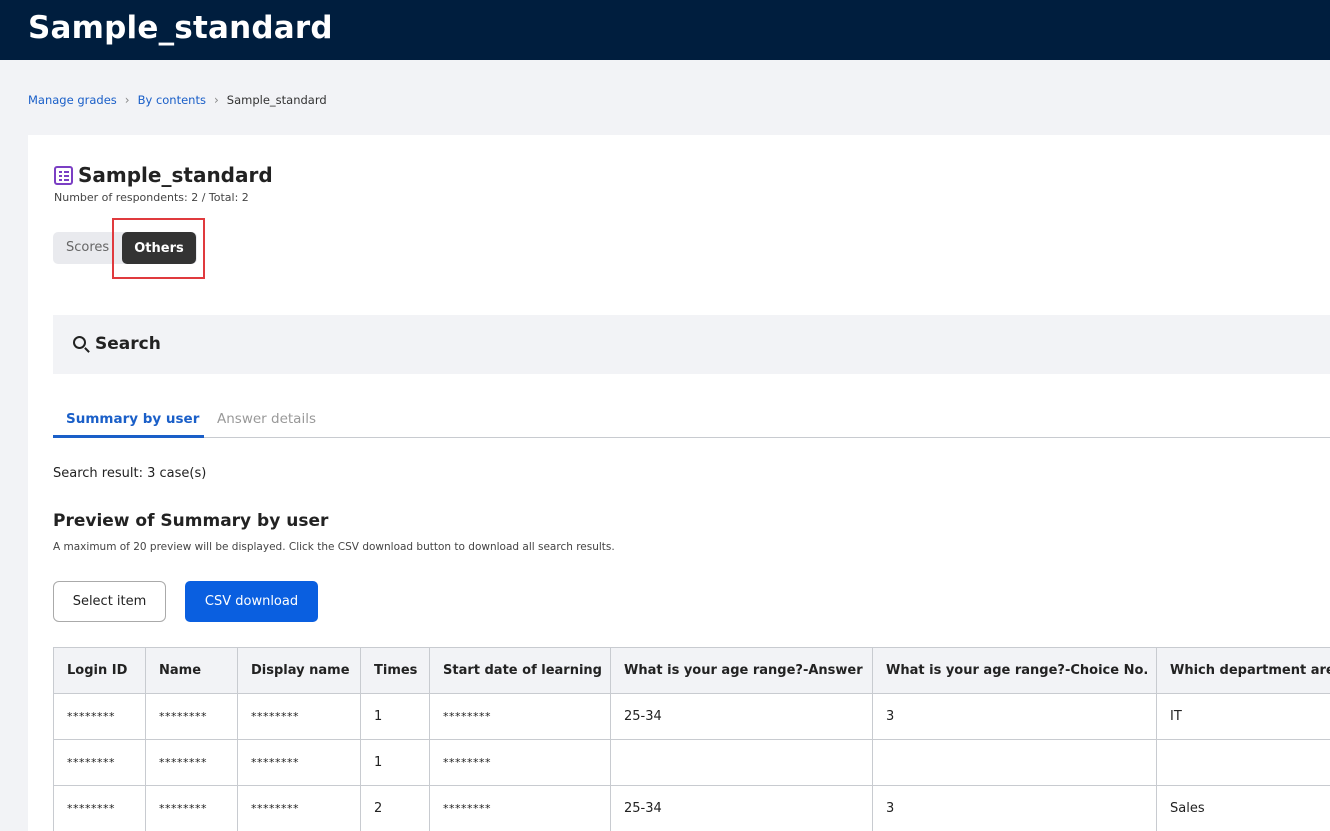 This screenshot has height=831, width=1330. I want to click on tab-answer-details: Answer details, so click(266, 419).